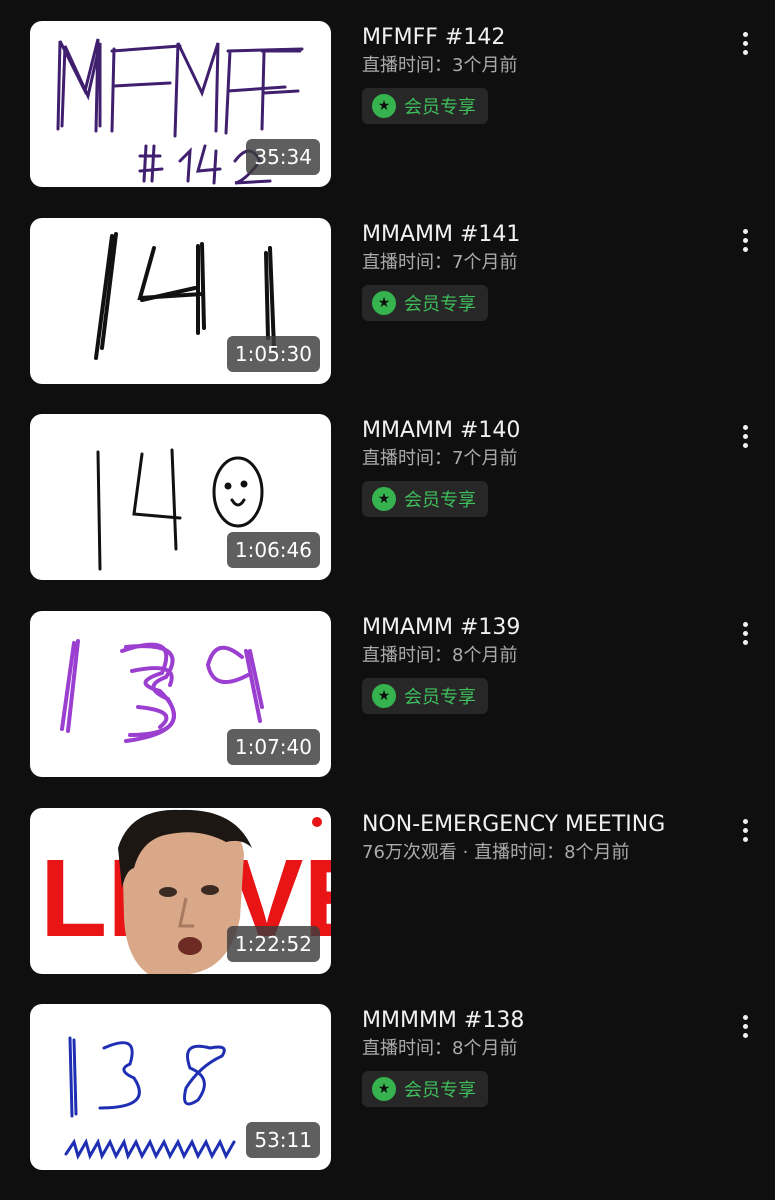 Image resolution: width=775 pixels, height=1200 pixels. What do you see at coordinates (180, 301) in the screenshot?
I see `video-thumbnail: 1:05:30` at bounding box center [180, 301].